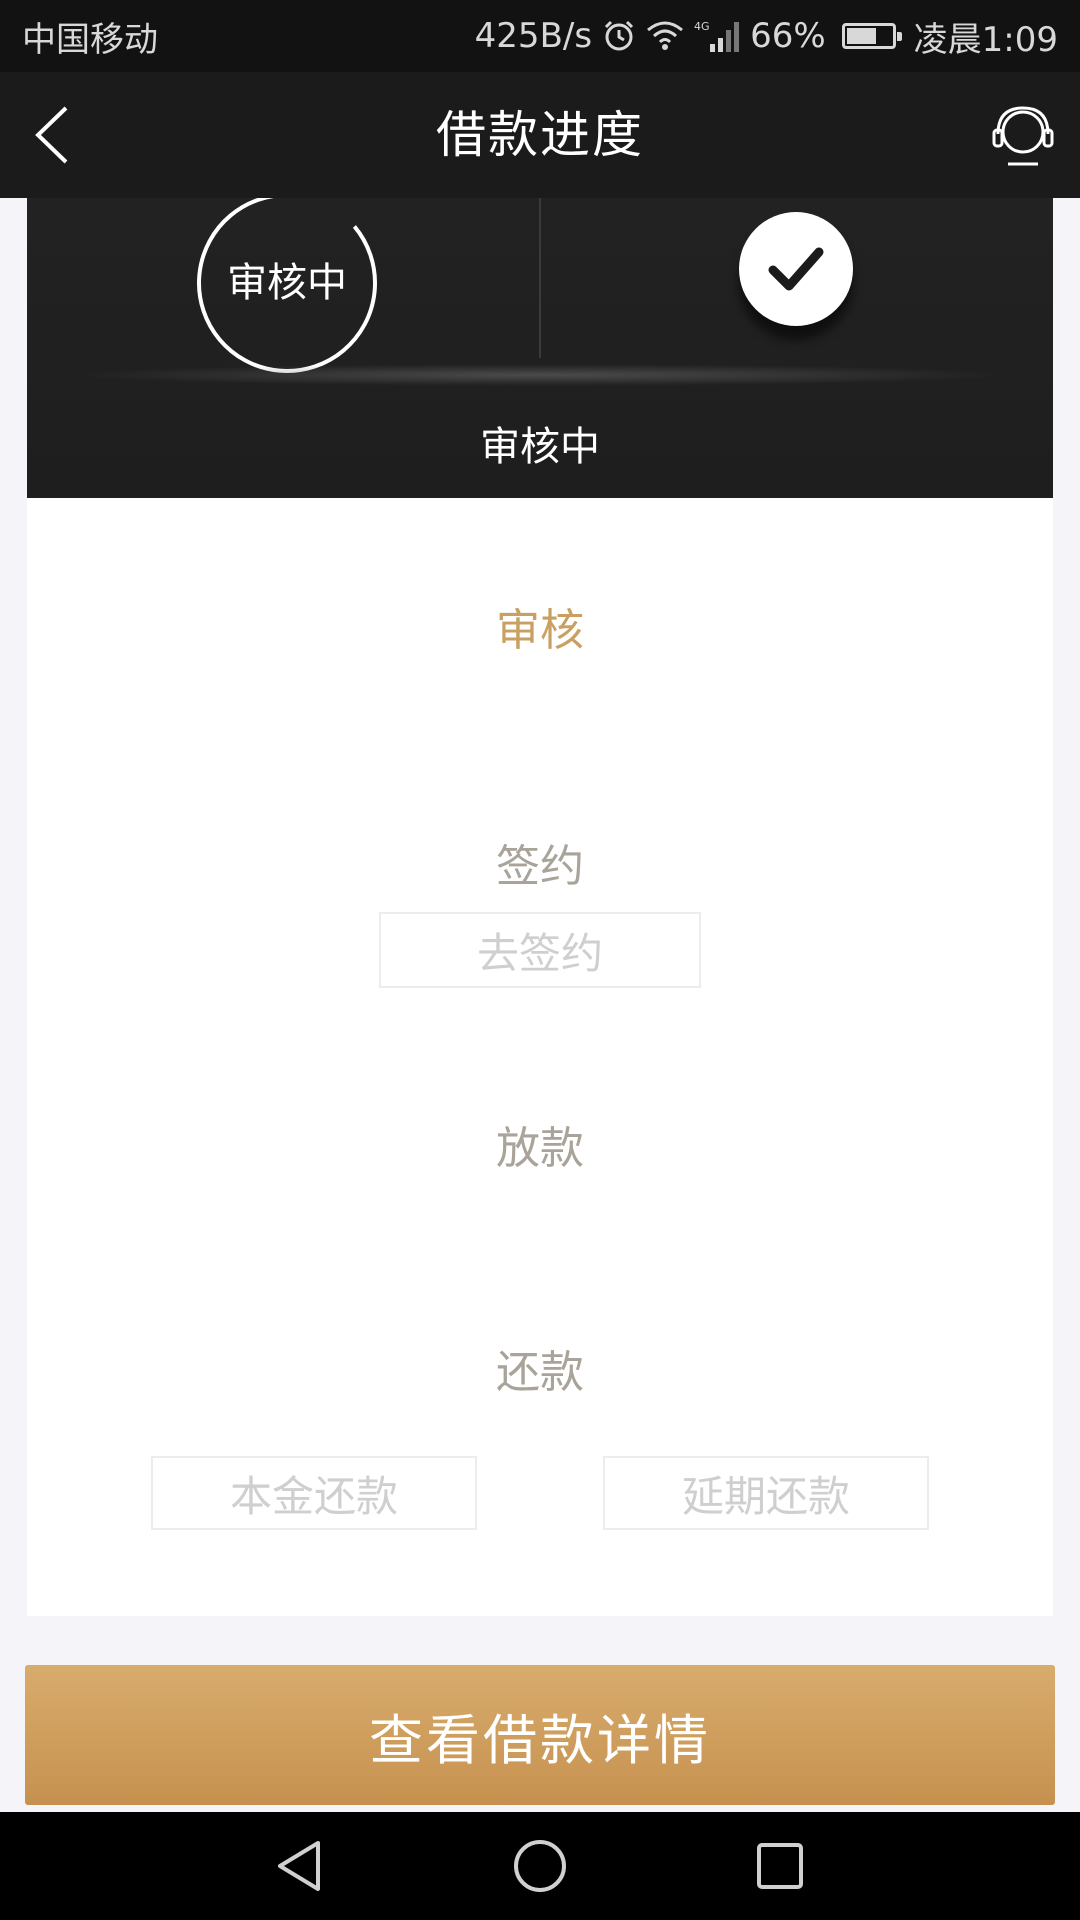 Image resolution: width=1080 pixels, height=1920 pixels. I want to click on step-repay: 还款, so click(540, 1372).